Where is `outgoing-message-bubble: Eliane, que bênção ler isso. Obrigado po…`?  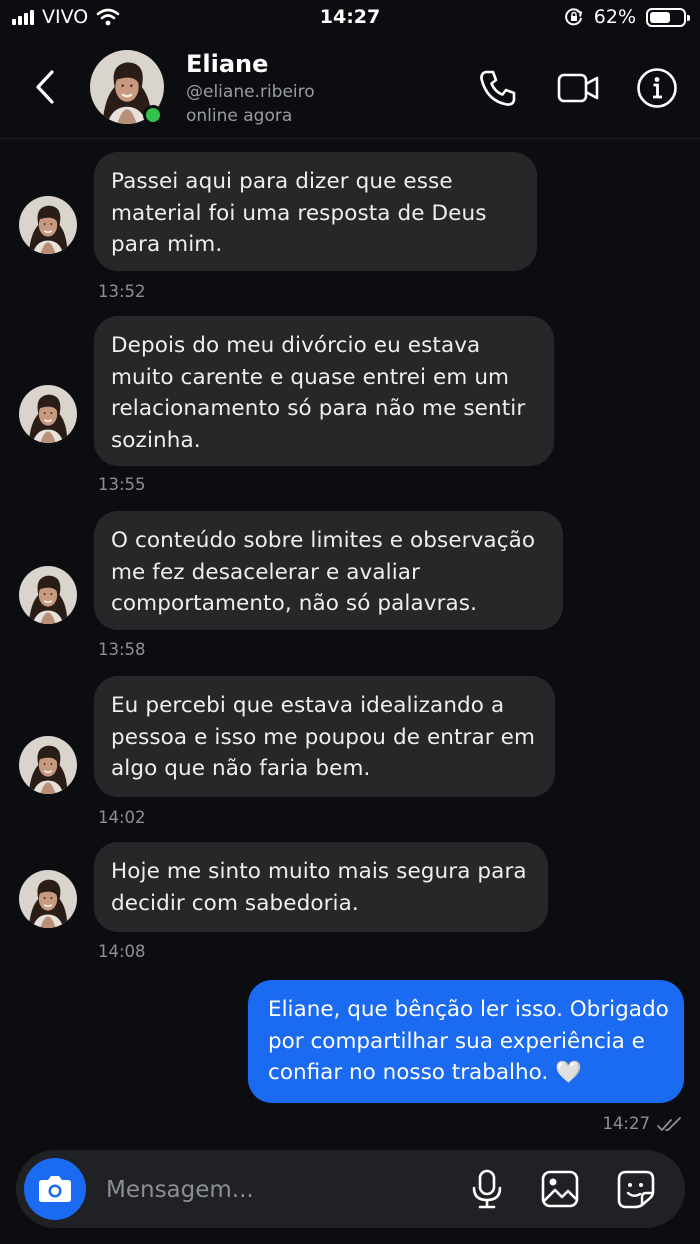
outgoing-message-bubble: Eliane, que bênção ler isso. Obrigado po… is located at coordinates (466, 1041).